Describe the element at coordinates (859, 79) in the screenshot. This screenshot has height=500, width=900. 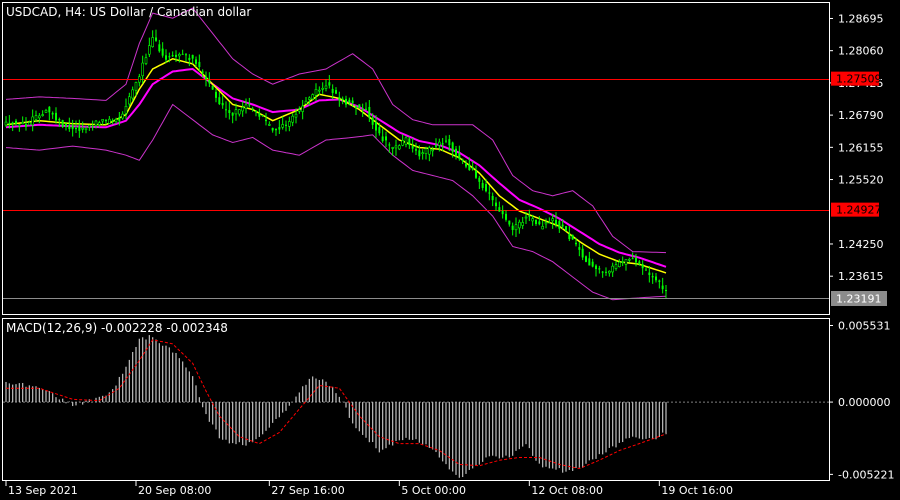
I see `level-badge-label: 1.27509` at that location.